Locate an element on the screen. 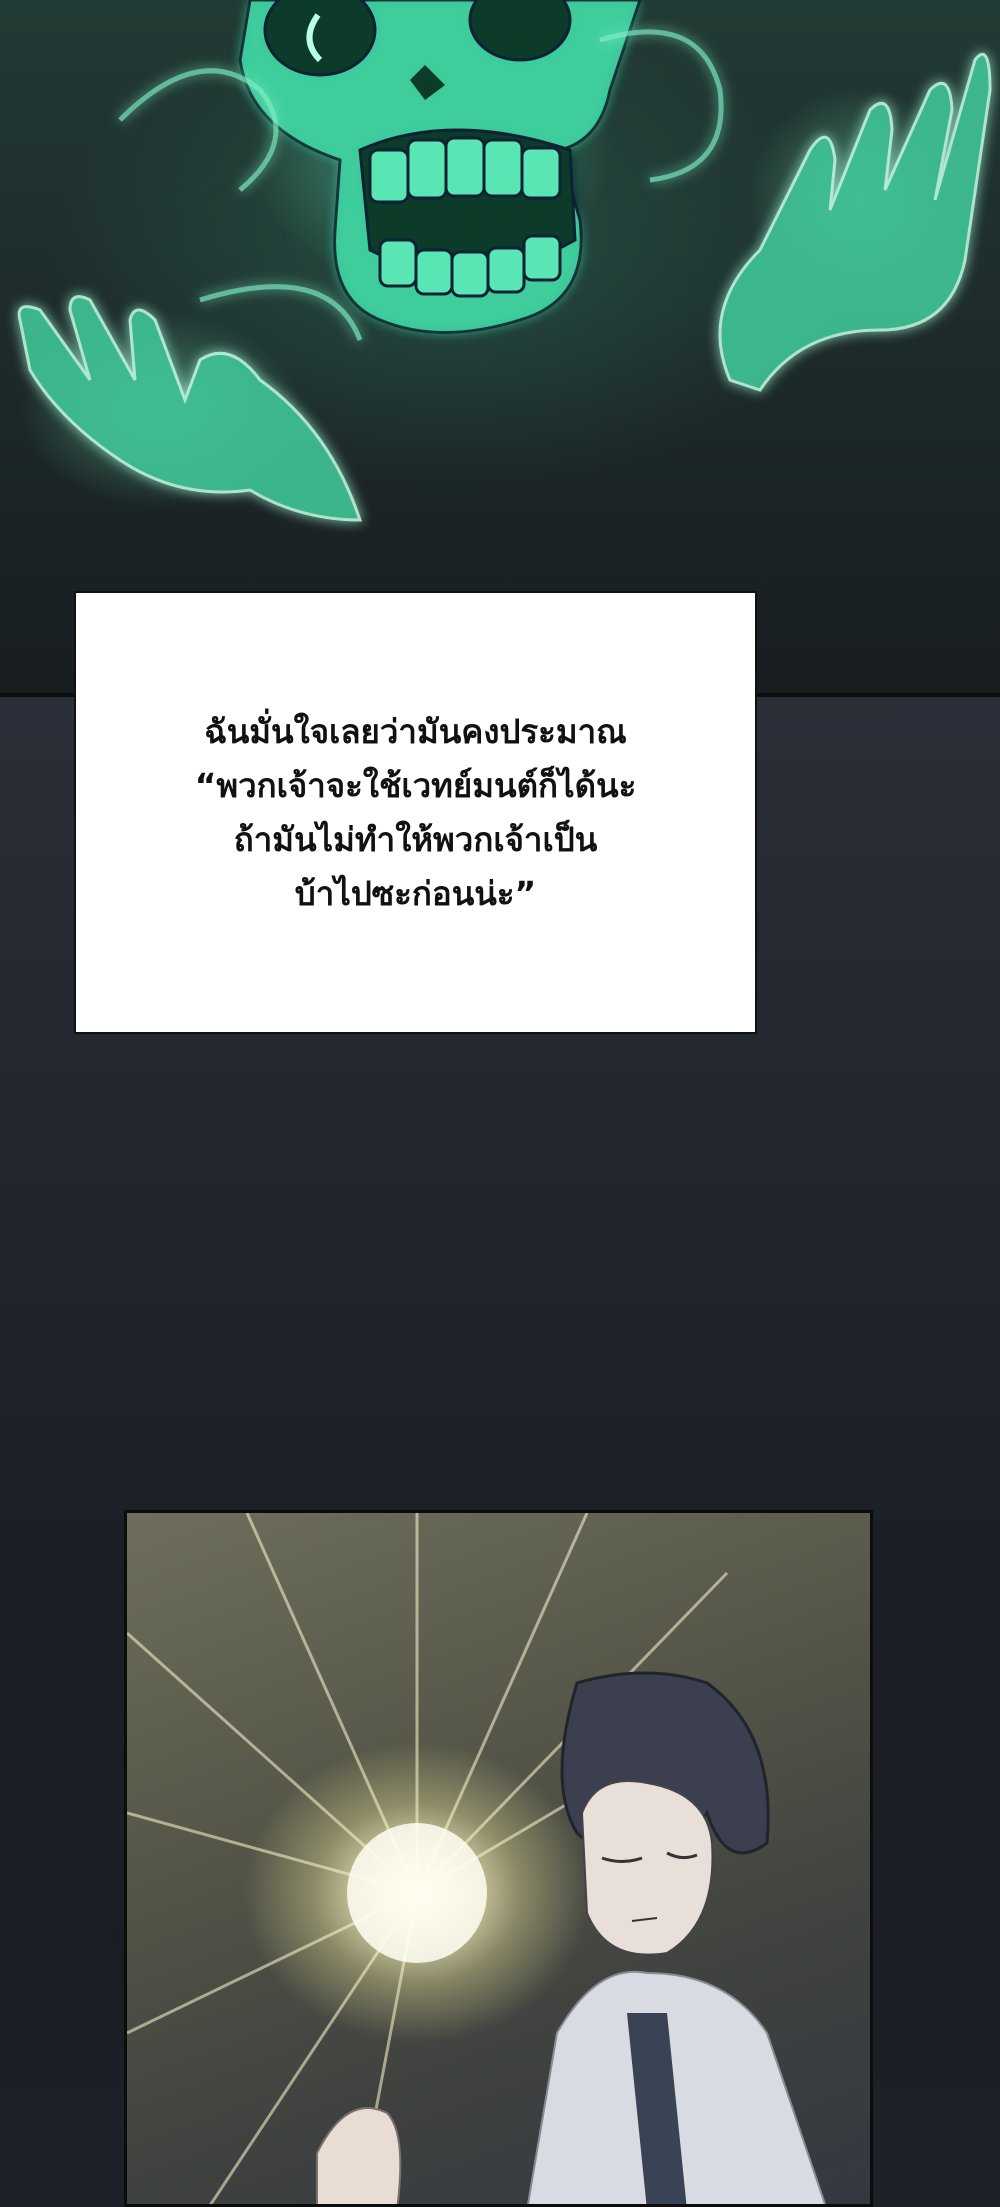 Image resolution: width=1000 pixels, height=2207 pixels. caption-line-1: ฉันมั่นใจเลยว่ามันคงประมาณ is located at coordinates (415, 731).